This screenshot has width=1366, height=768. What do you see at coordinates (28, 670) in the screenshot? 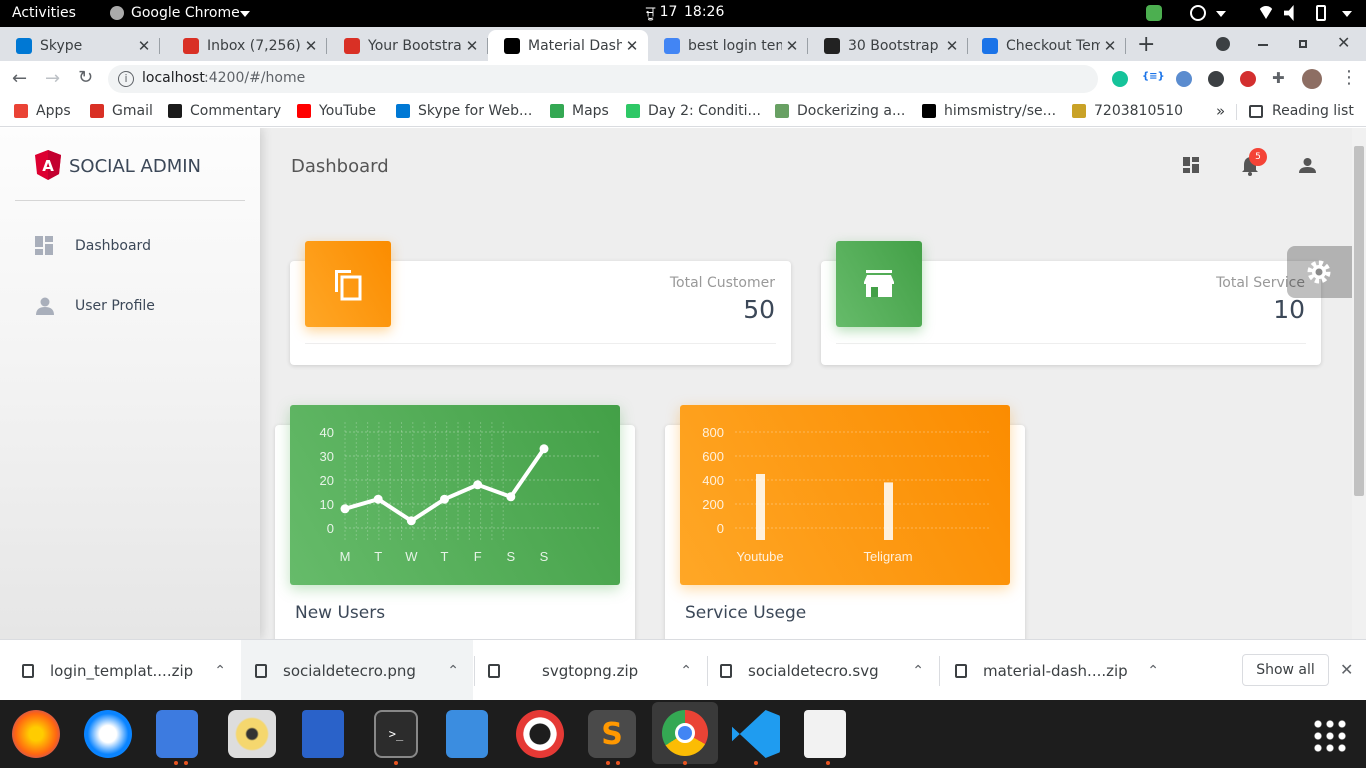
I see `file-icon` at bounding box center [28, 670].